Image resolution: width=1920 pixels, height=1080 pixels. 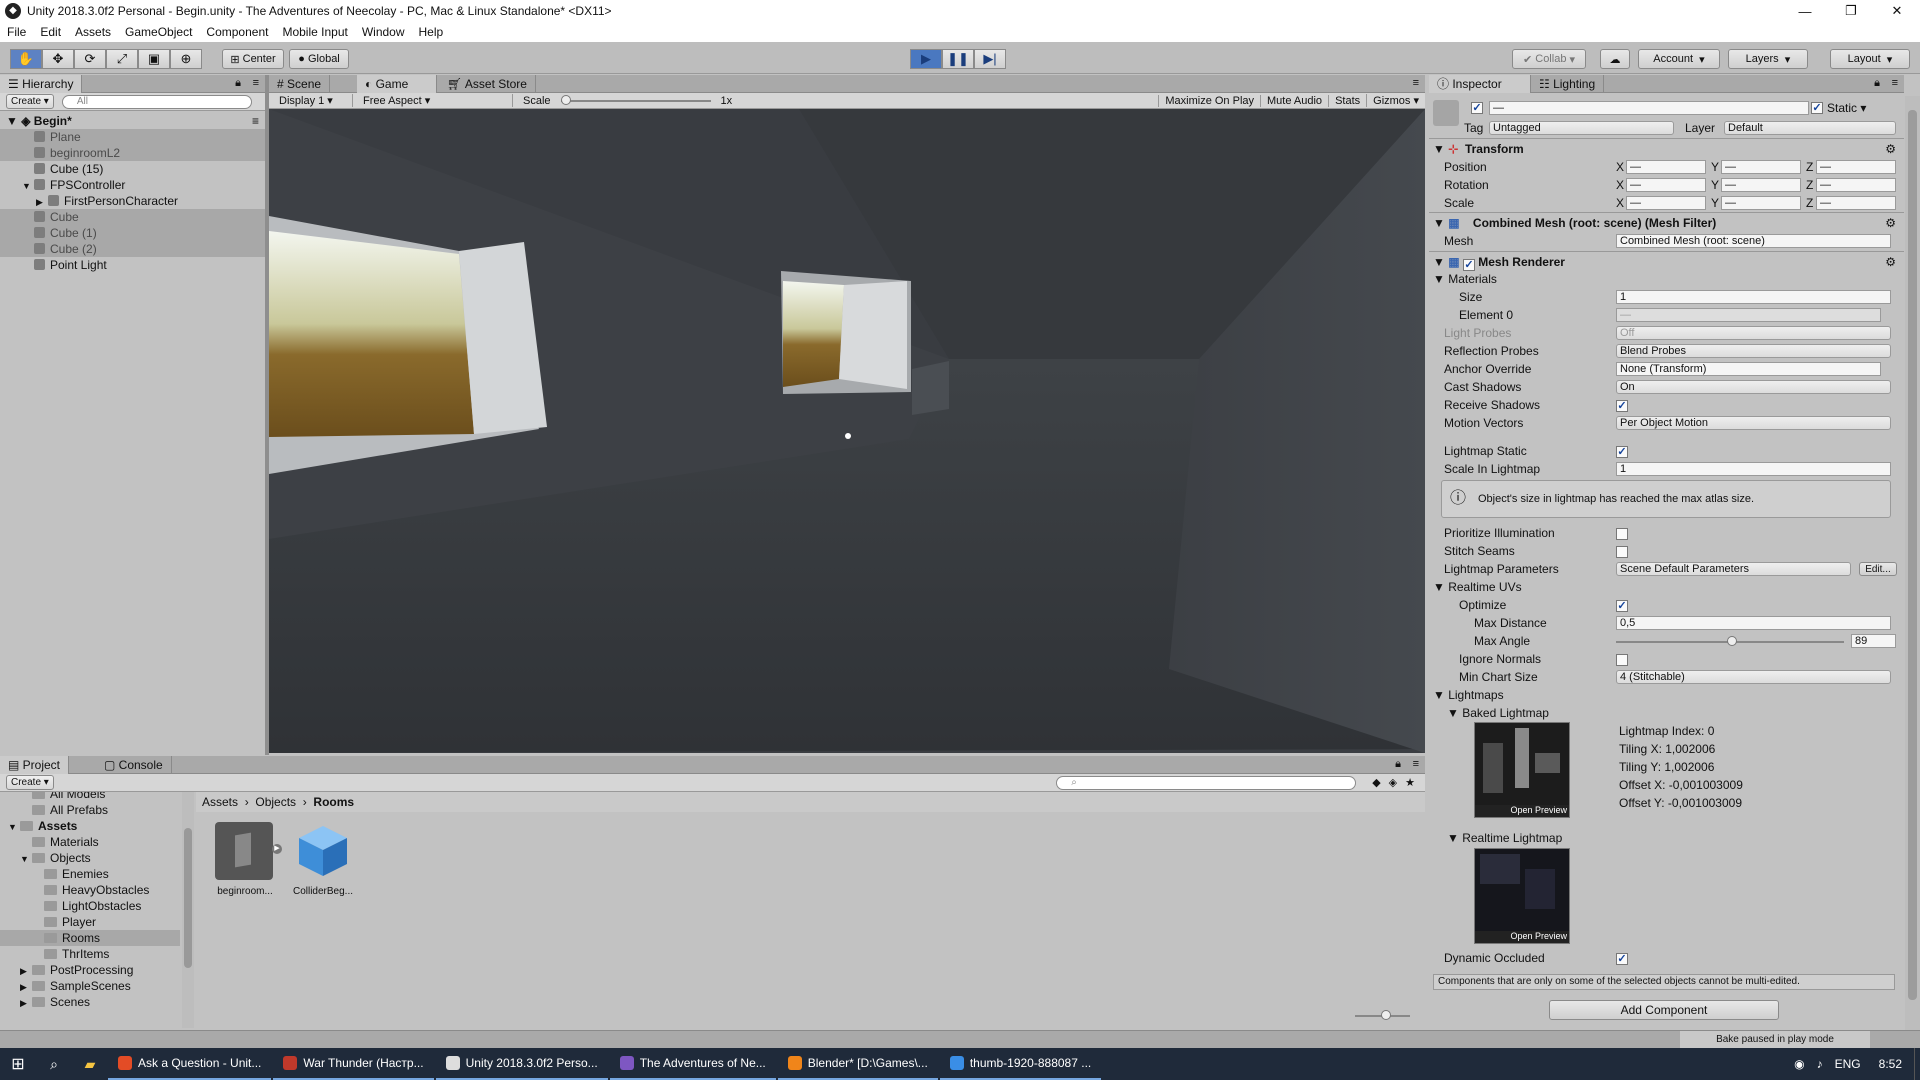 I want to click on breadcrumb-objects: Objects, so click(x=275, y=802).